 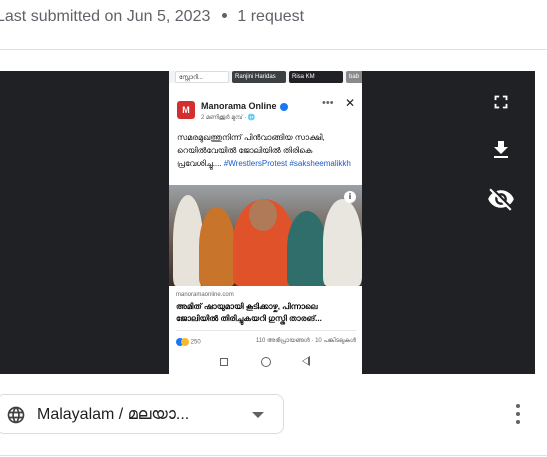 What do you see at coordinates (195, 342) in the screenshot?
I see `reaction-count: 250` at bounding box center [195, 342].